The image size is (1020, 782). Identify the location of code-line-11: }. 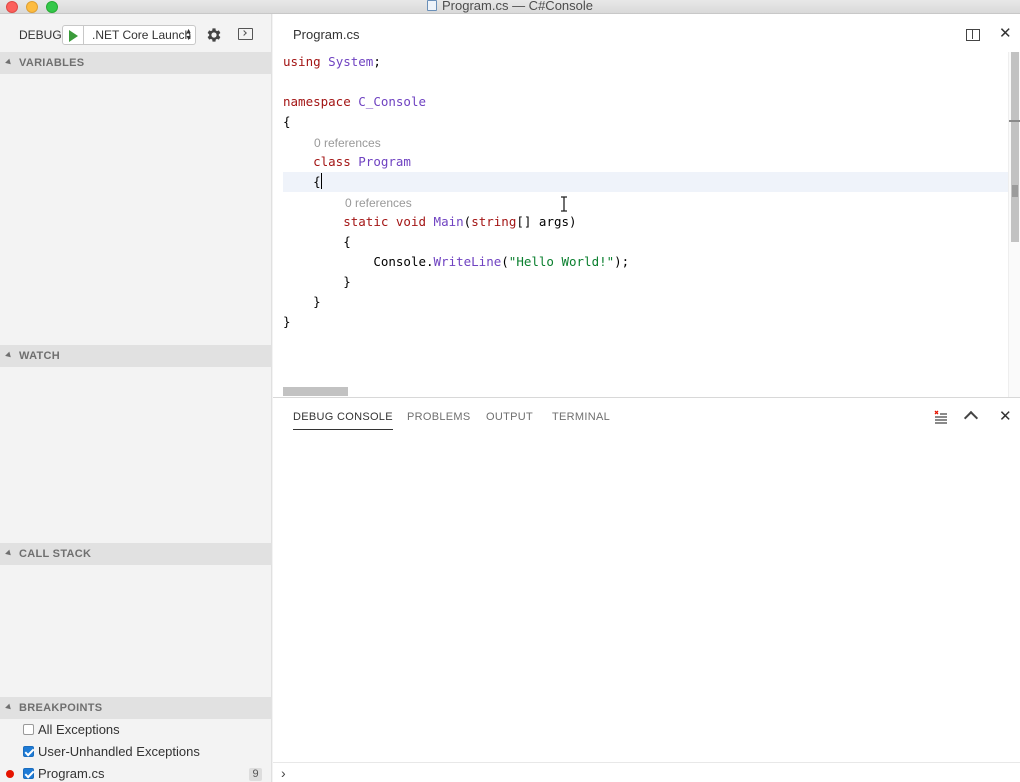
(317, 301).